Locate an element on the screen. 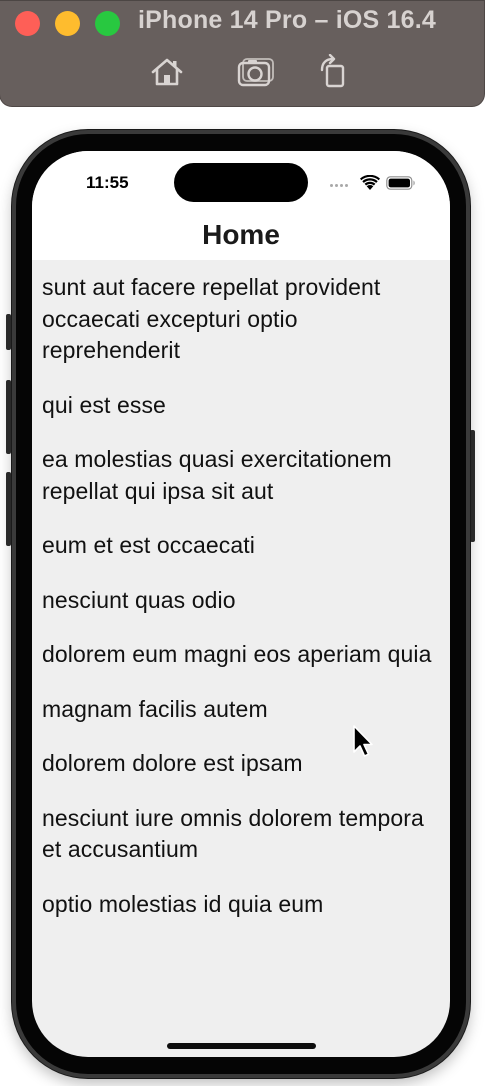  rotate-icon is located at coordinates (332, 71).